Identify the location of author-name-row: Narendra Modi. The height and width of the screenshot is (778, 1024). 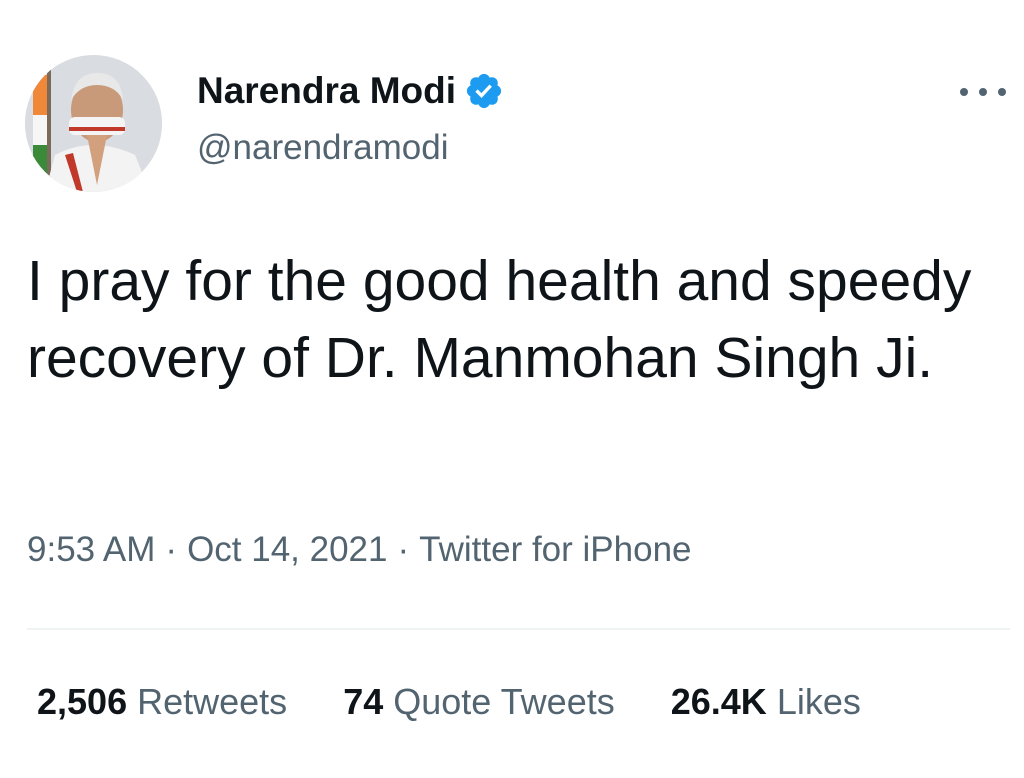
(350, 91).